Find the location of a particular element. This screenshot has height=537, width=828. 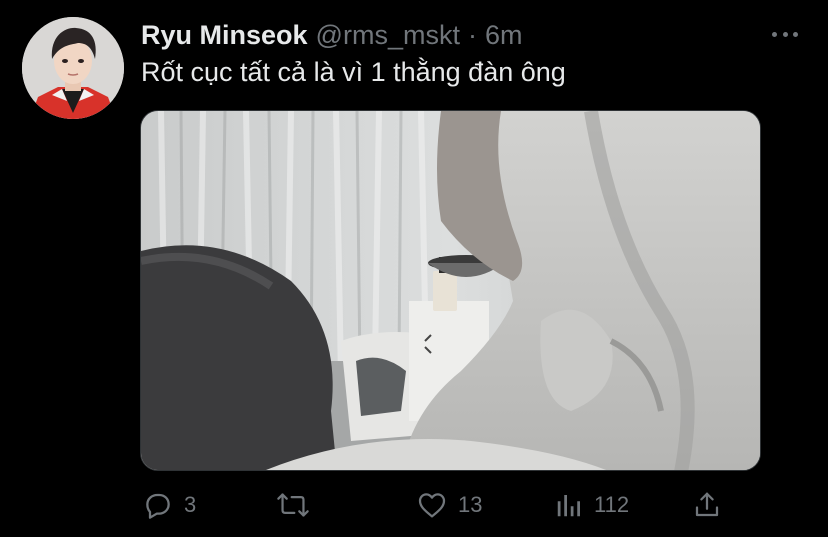

tweet-header: Ryu Minseok @rms_mskt · 6m is located at coordinates (331, 35).